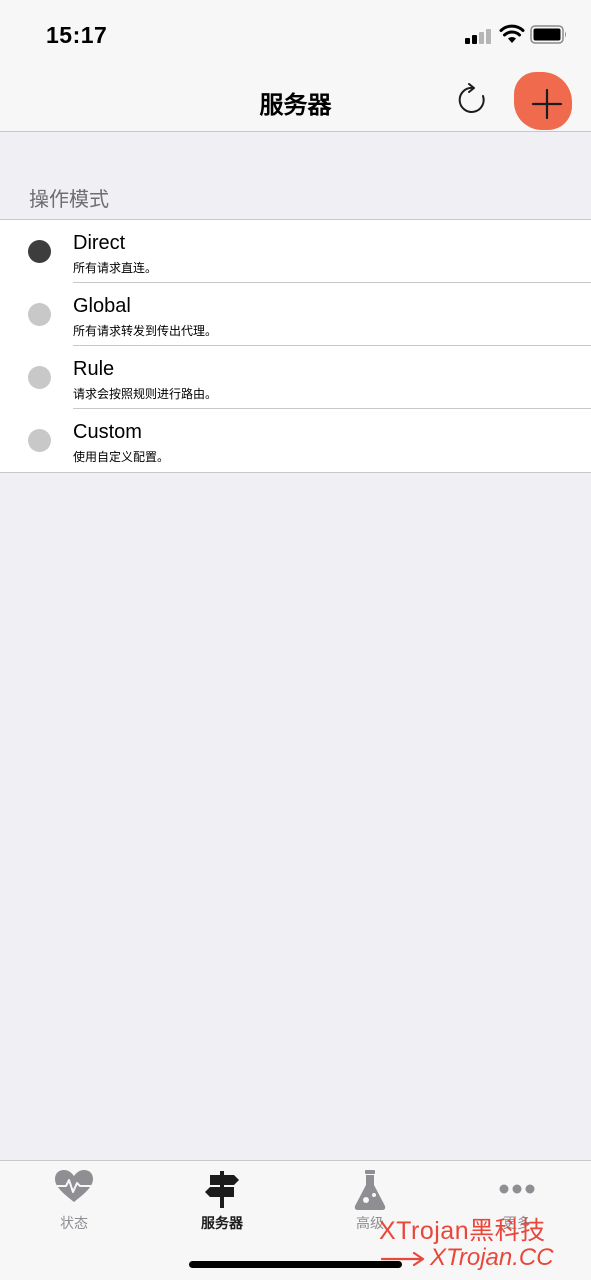  I want to click on mode-title: Global, so click(102, 306).